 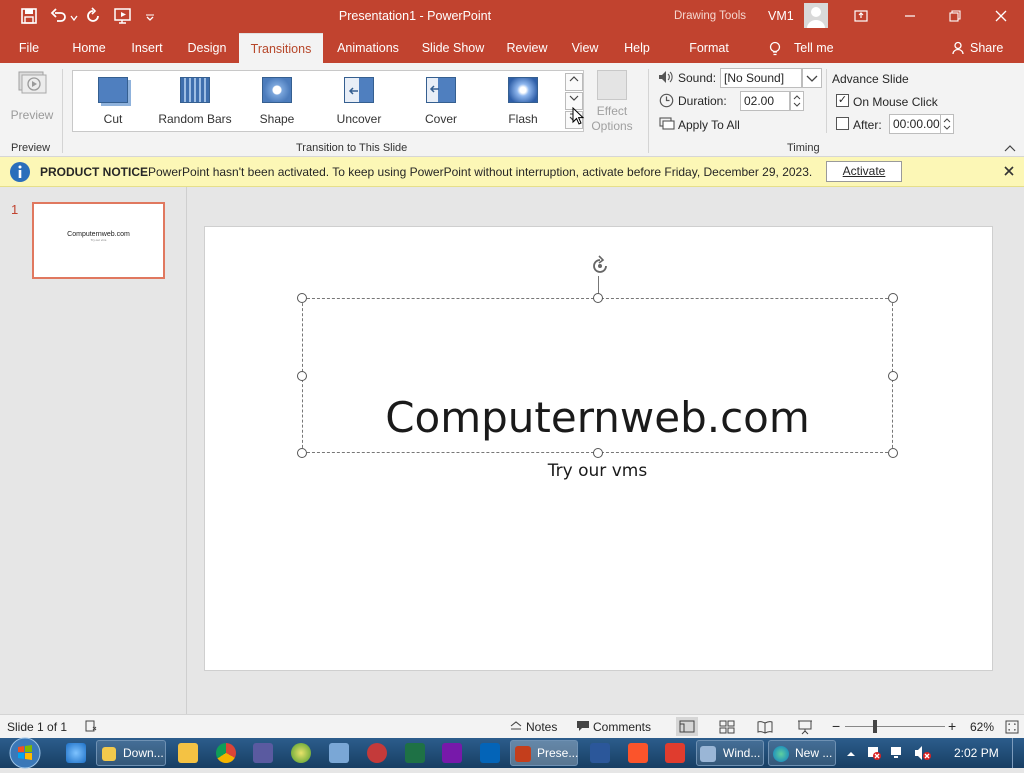 I want to click on after-input: 00:00.00, so click(x=915, y=124).